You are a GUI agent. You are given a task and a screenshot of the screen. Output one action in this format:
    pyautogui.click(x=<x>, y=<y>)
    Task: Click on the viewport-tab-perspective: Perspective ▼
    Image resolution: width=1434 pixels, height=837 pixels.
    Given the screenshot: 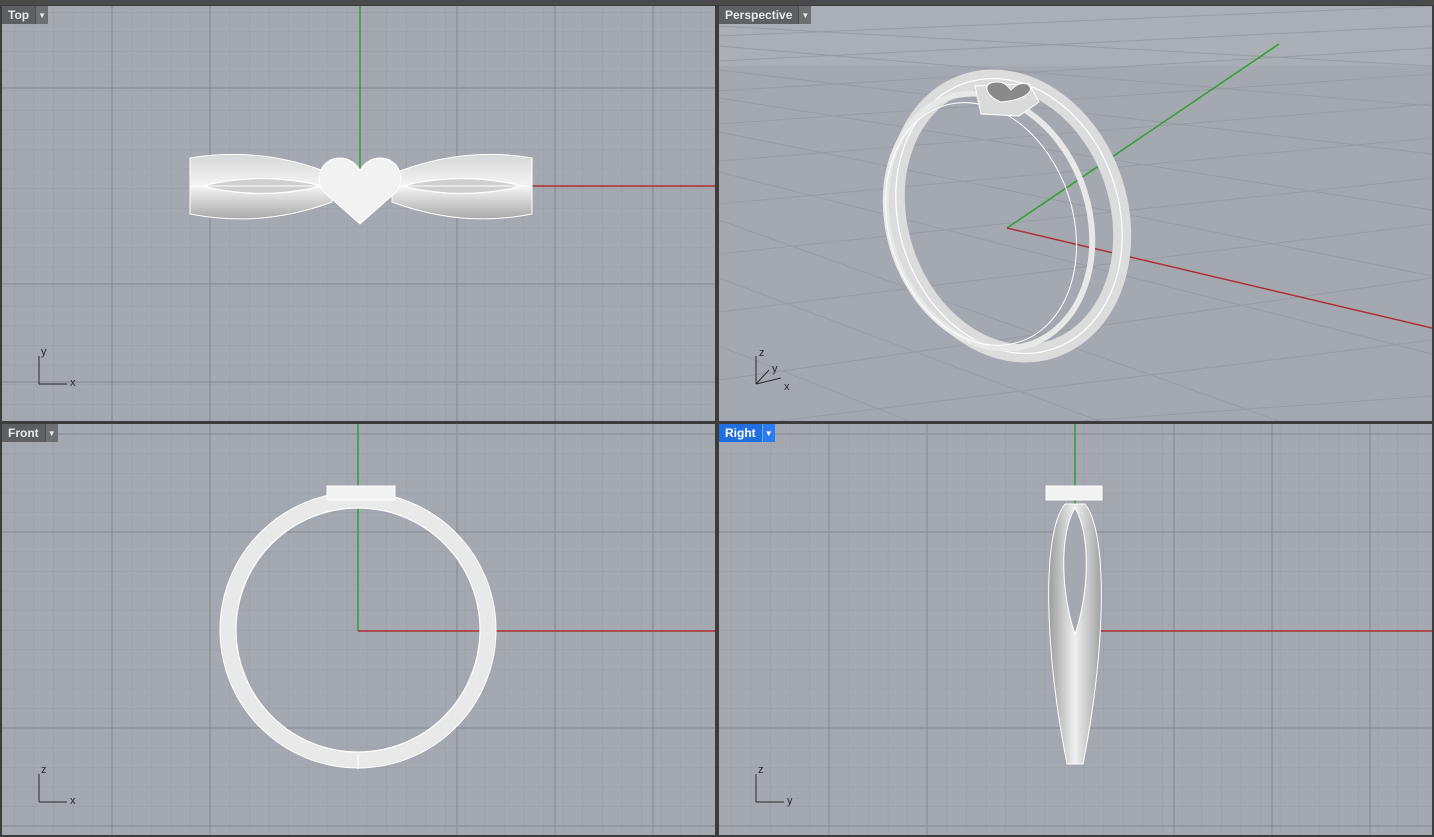 What is the action you would take?
    pyautogui.click(x=765, y=15)
    